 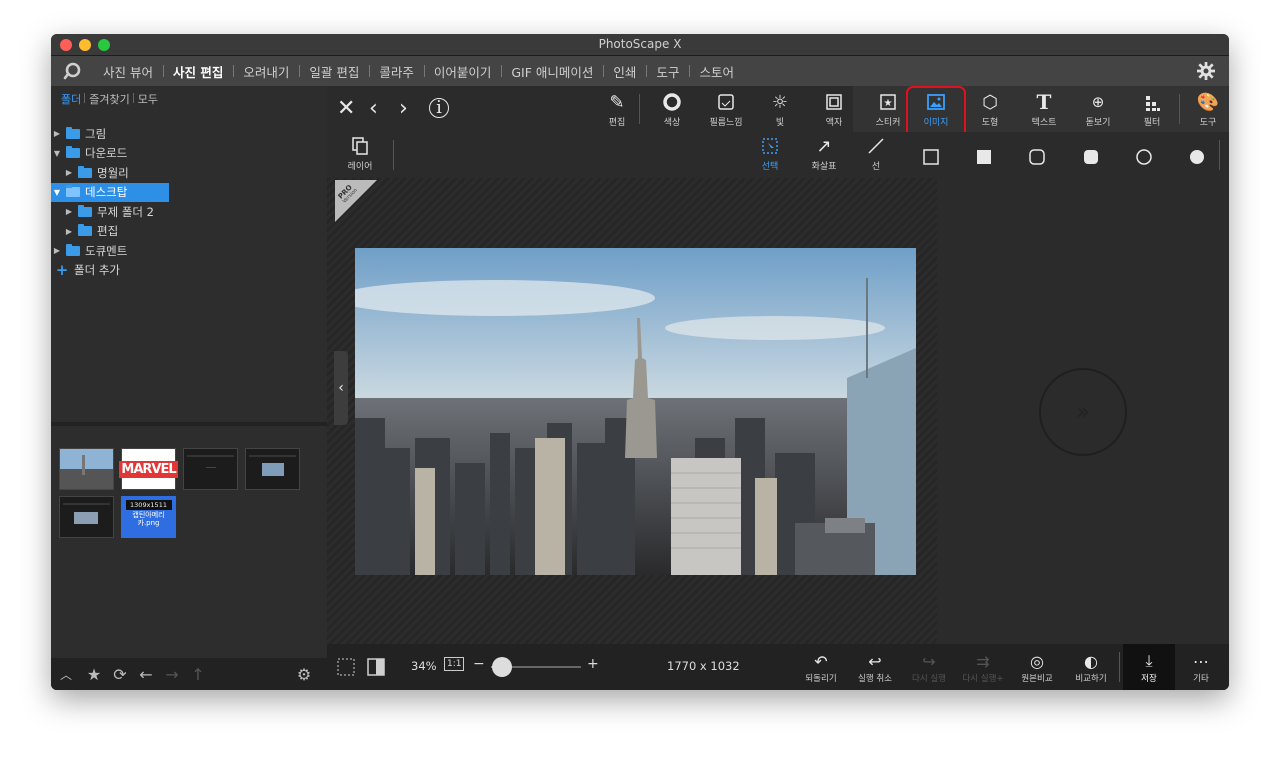 I want to click on zoom-in-plus-icon: +, so click(x=593, y=664).